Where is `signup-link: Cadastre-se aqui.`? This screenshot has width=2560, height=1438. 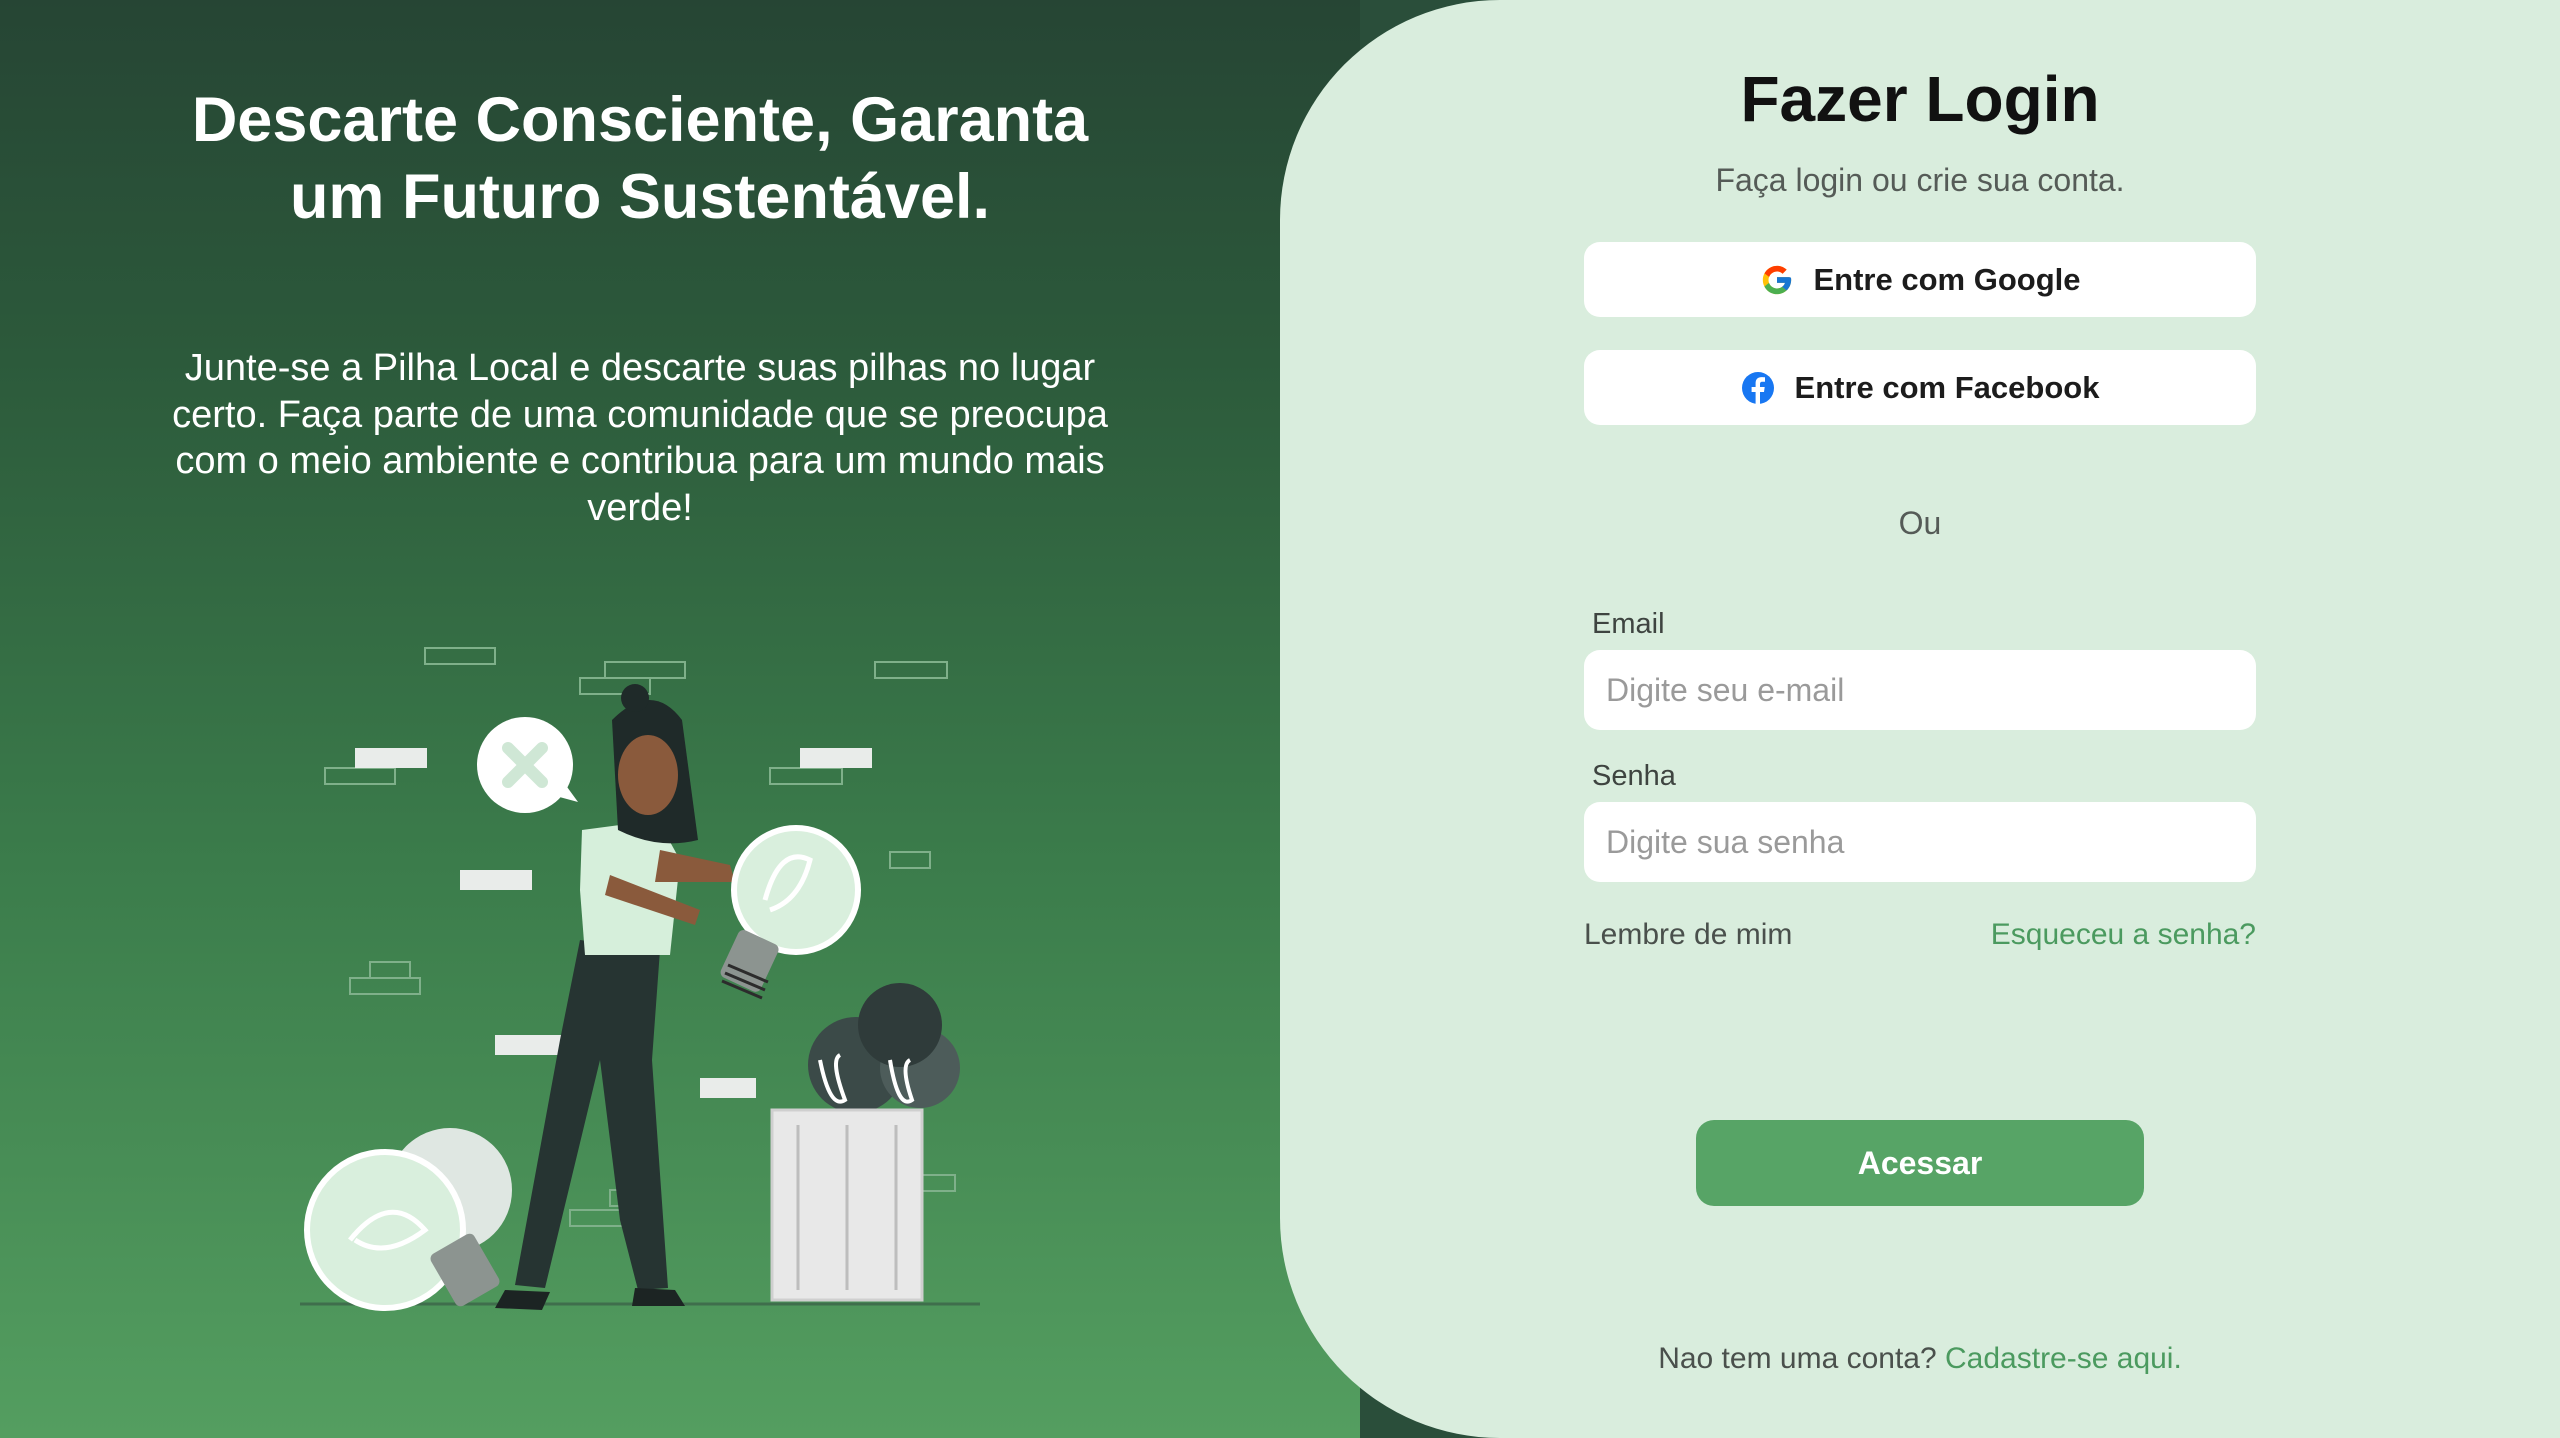
signup-link: Cadastre-se aqui. is located at coordinates (2063, 1358).